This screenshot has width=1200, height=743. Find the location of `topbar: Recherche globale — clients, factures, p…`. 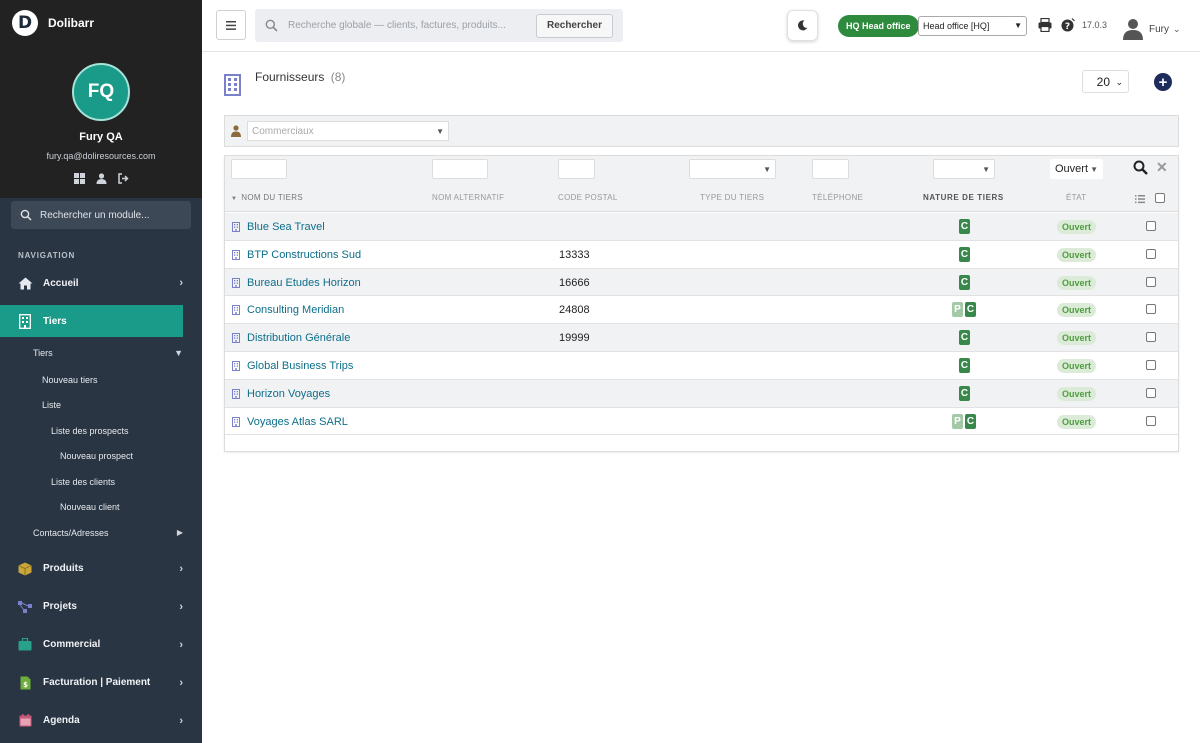

topbar: Recherche globale — clients, factures, p… is located at coordinates (701, 26).